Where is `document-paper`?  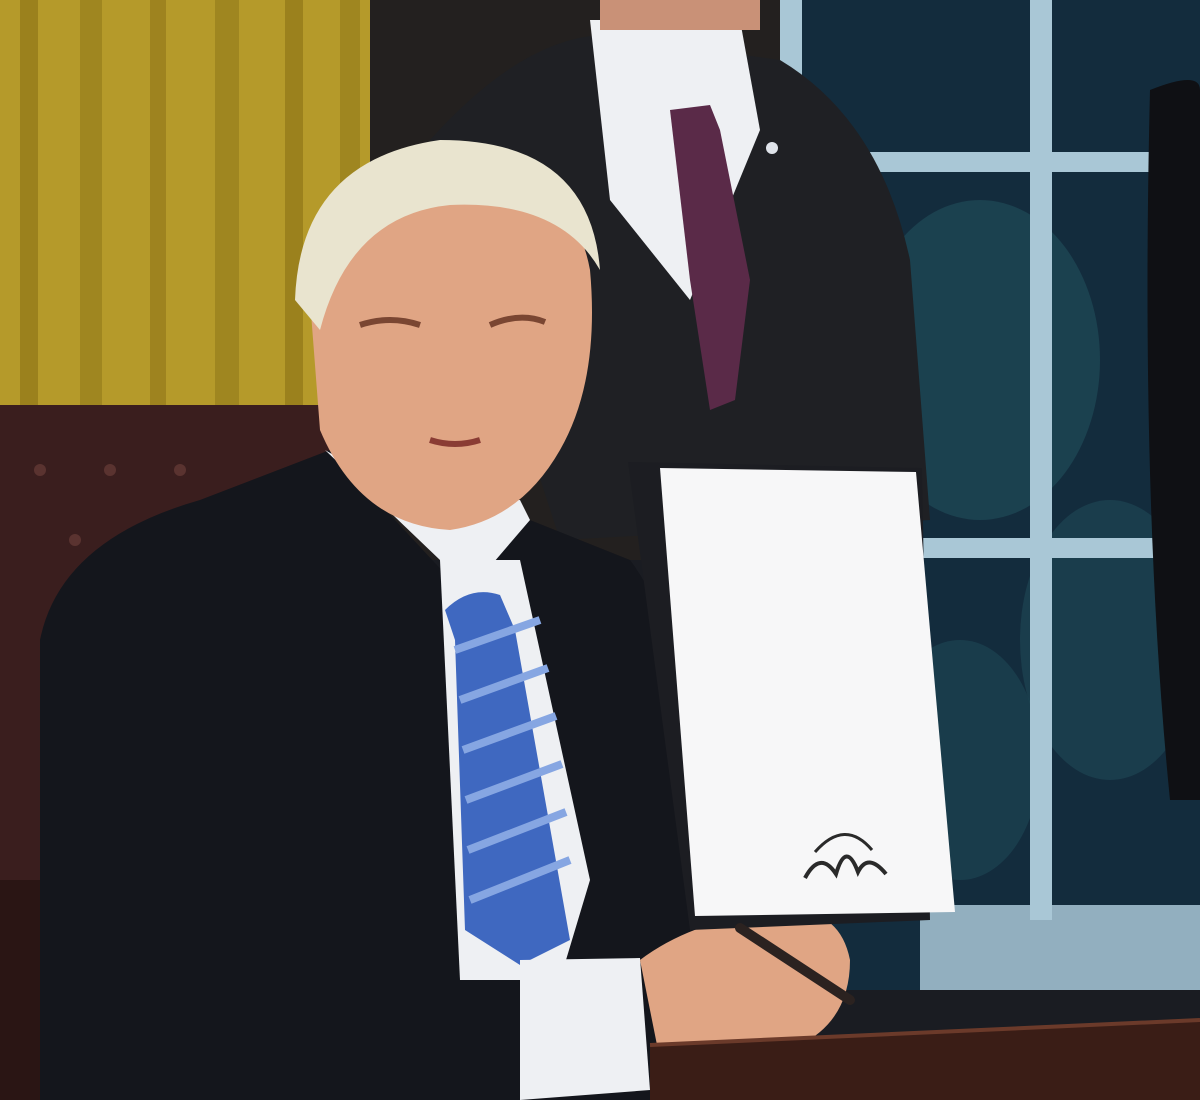 document-paper is located at coordinates (807, 692).